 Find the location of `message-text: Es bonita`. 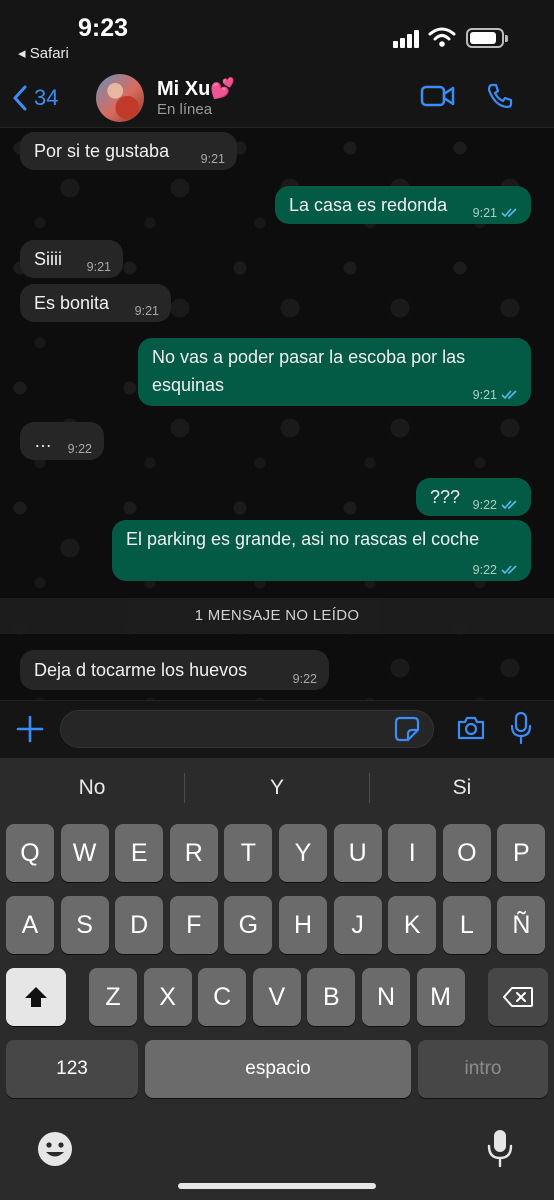

message-text: Es bonita is located at coordinates (72, 303).